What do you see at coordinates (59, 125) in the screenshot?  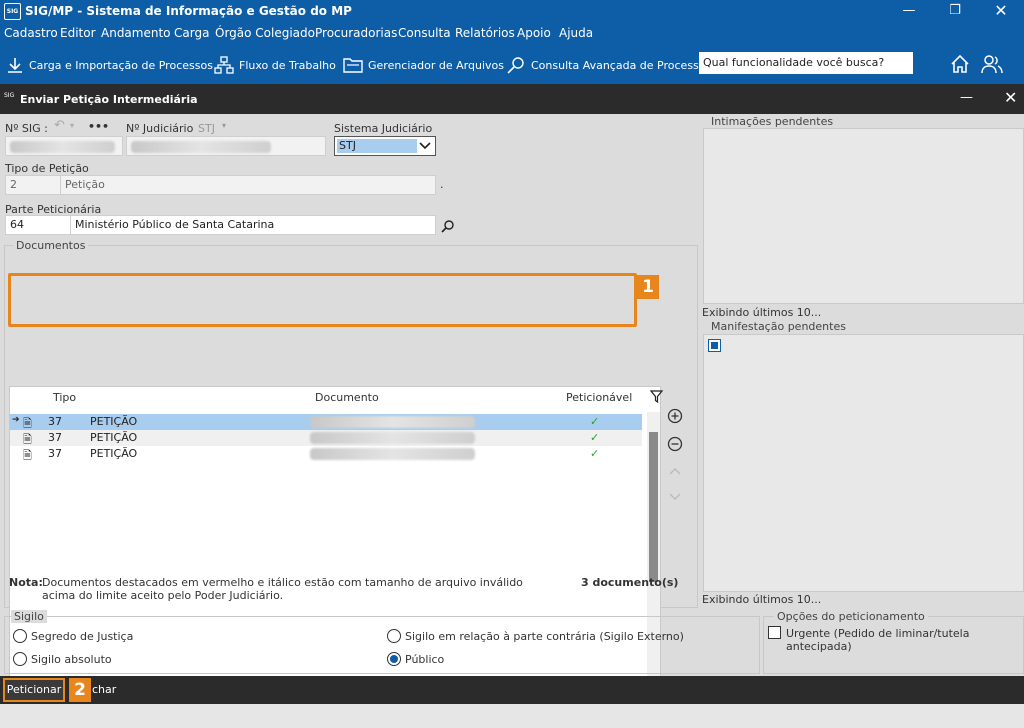 I see `undo-icon: ↶` at bounding box center [59, 125].